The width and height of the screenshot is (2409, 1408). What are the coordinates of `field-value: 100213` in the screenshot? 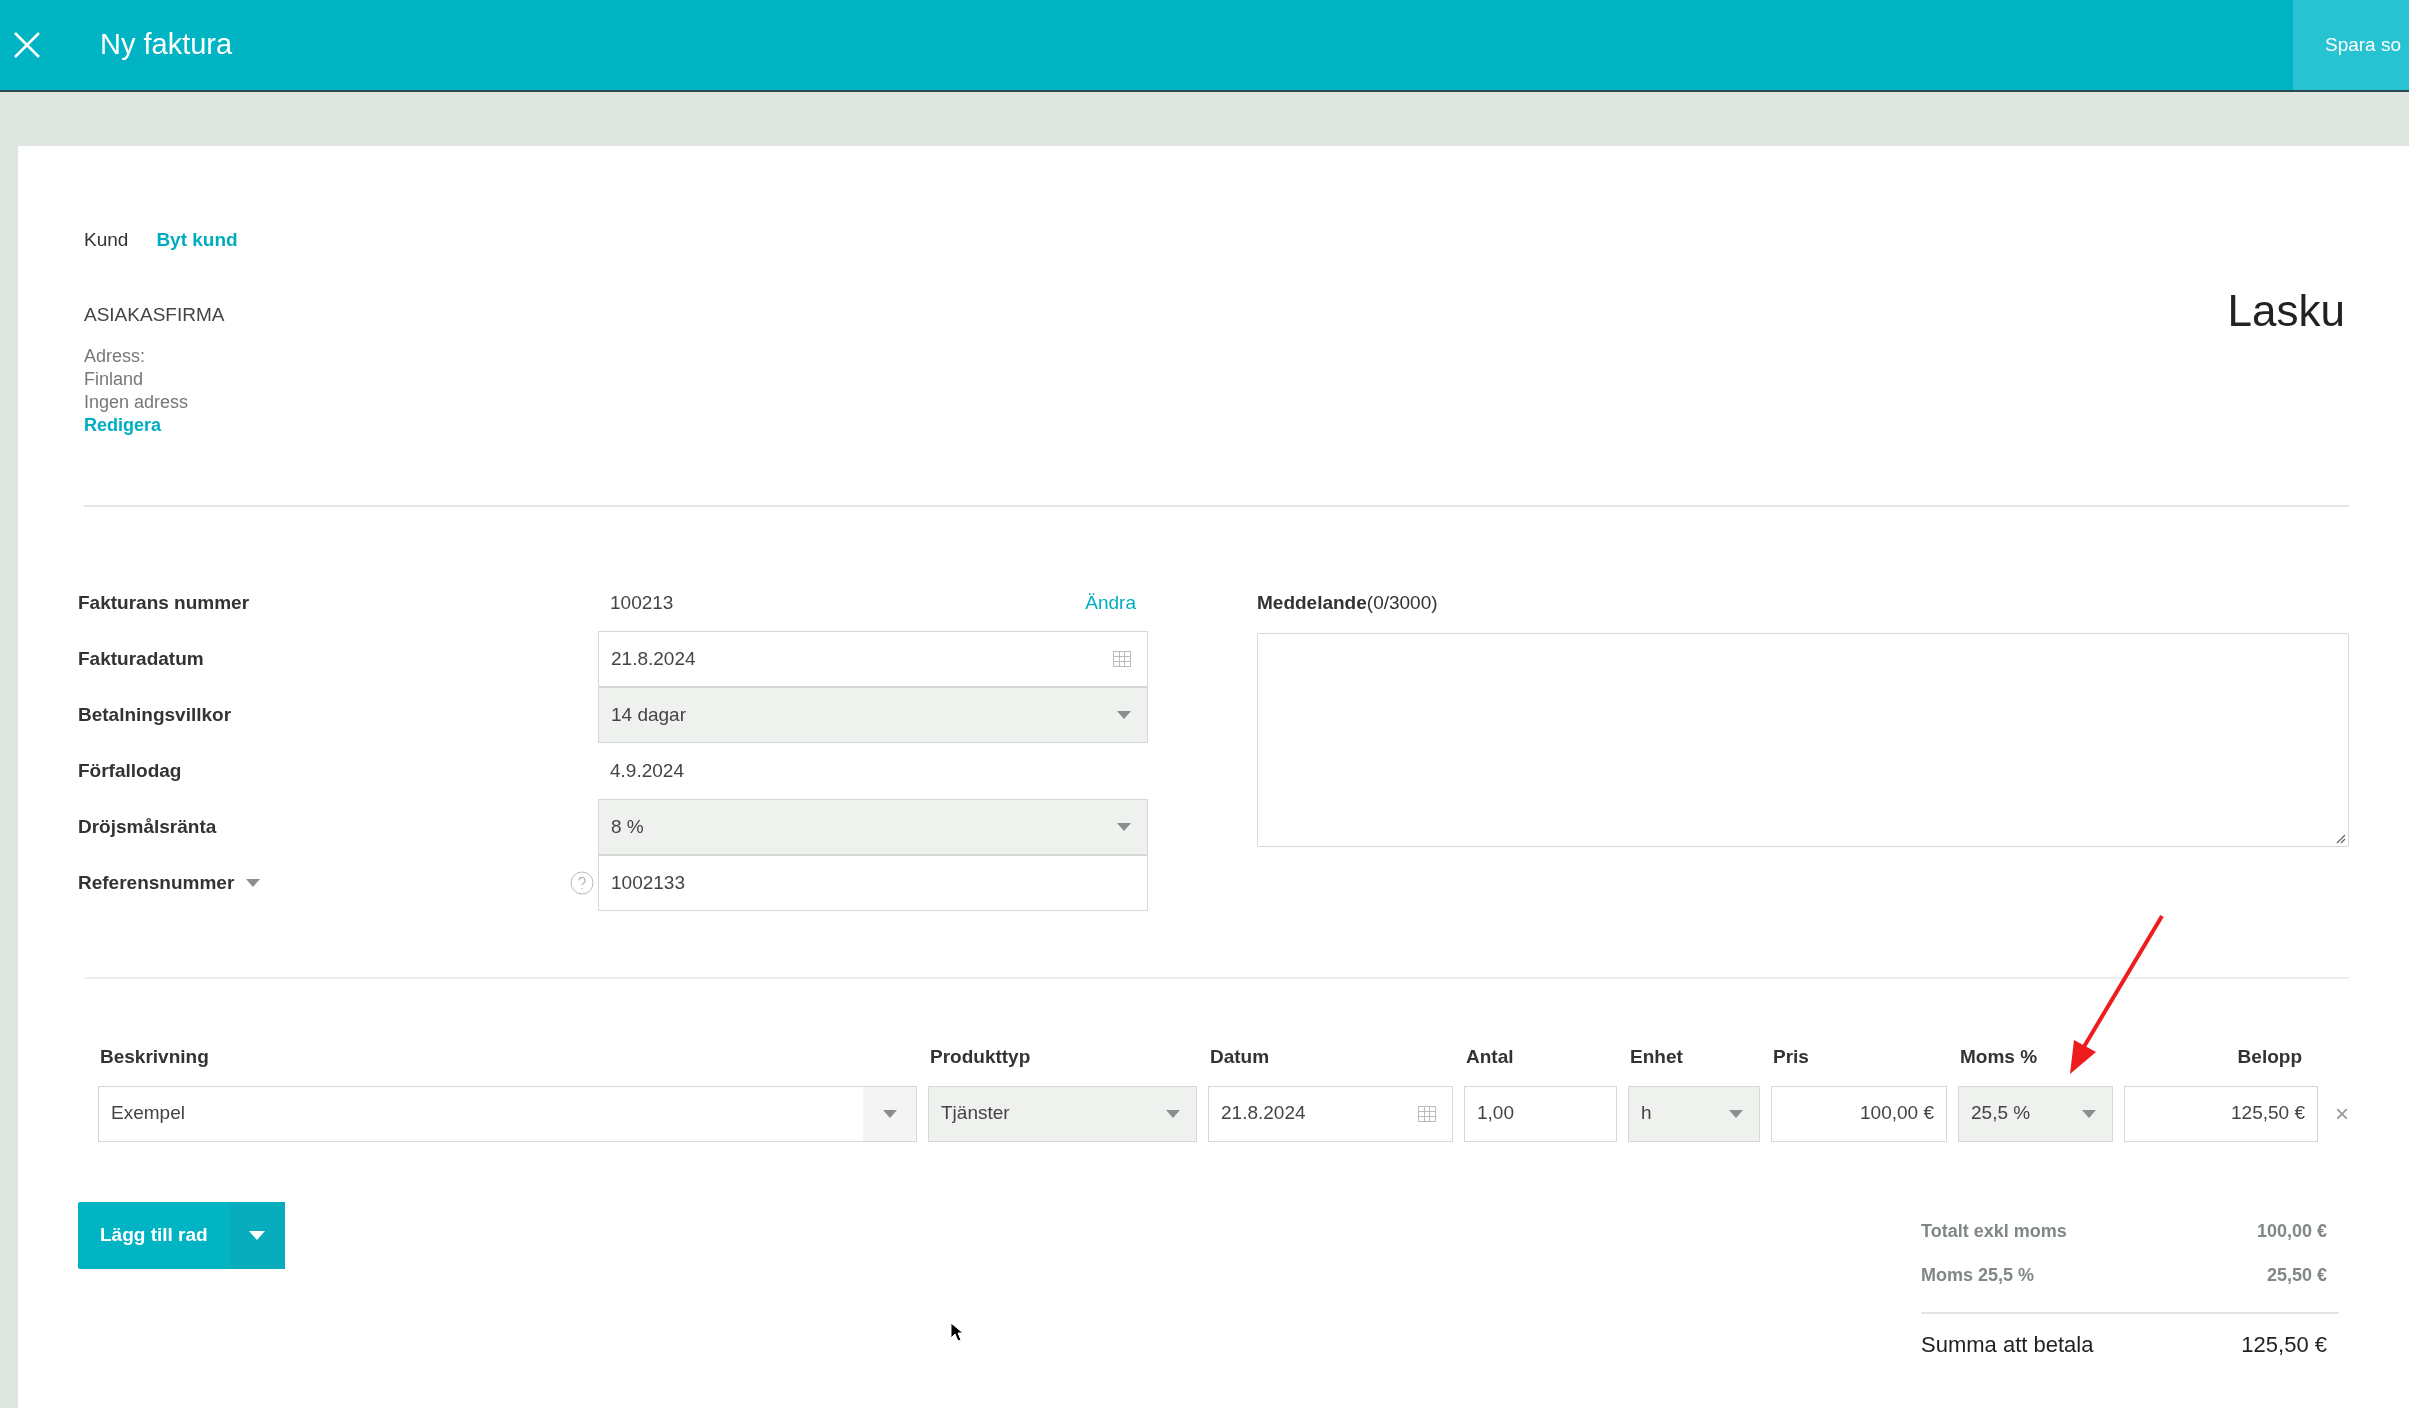 It's located at (642, 602).